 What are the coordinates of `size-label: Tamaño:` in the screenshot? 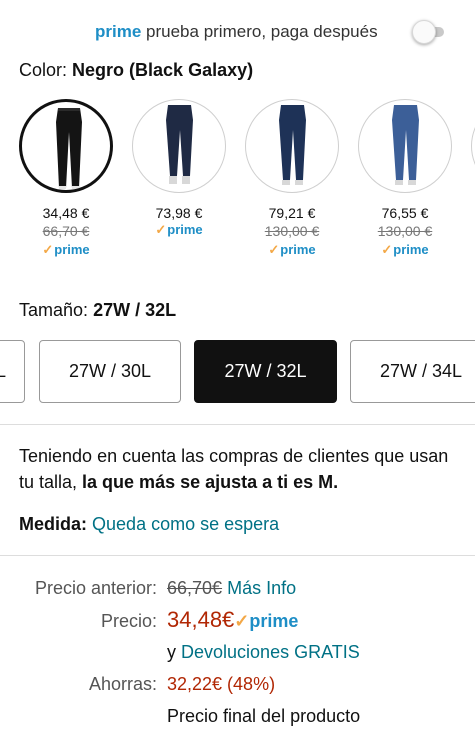 It's located at (54, 310).